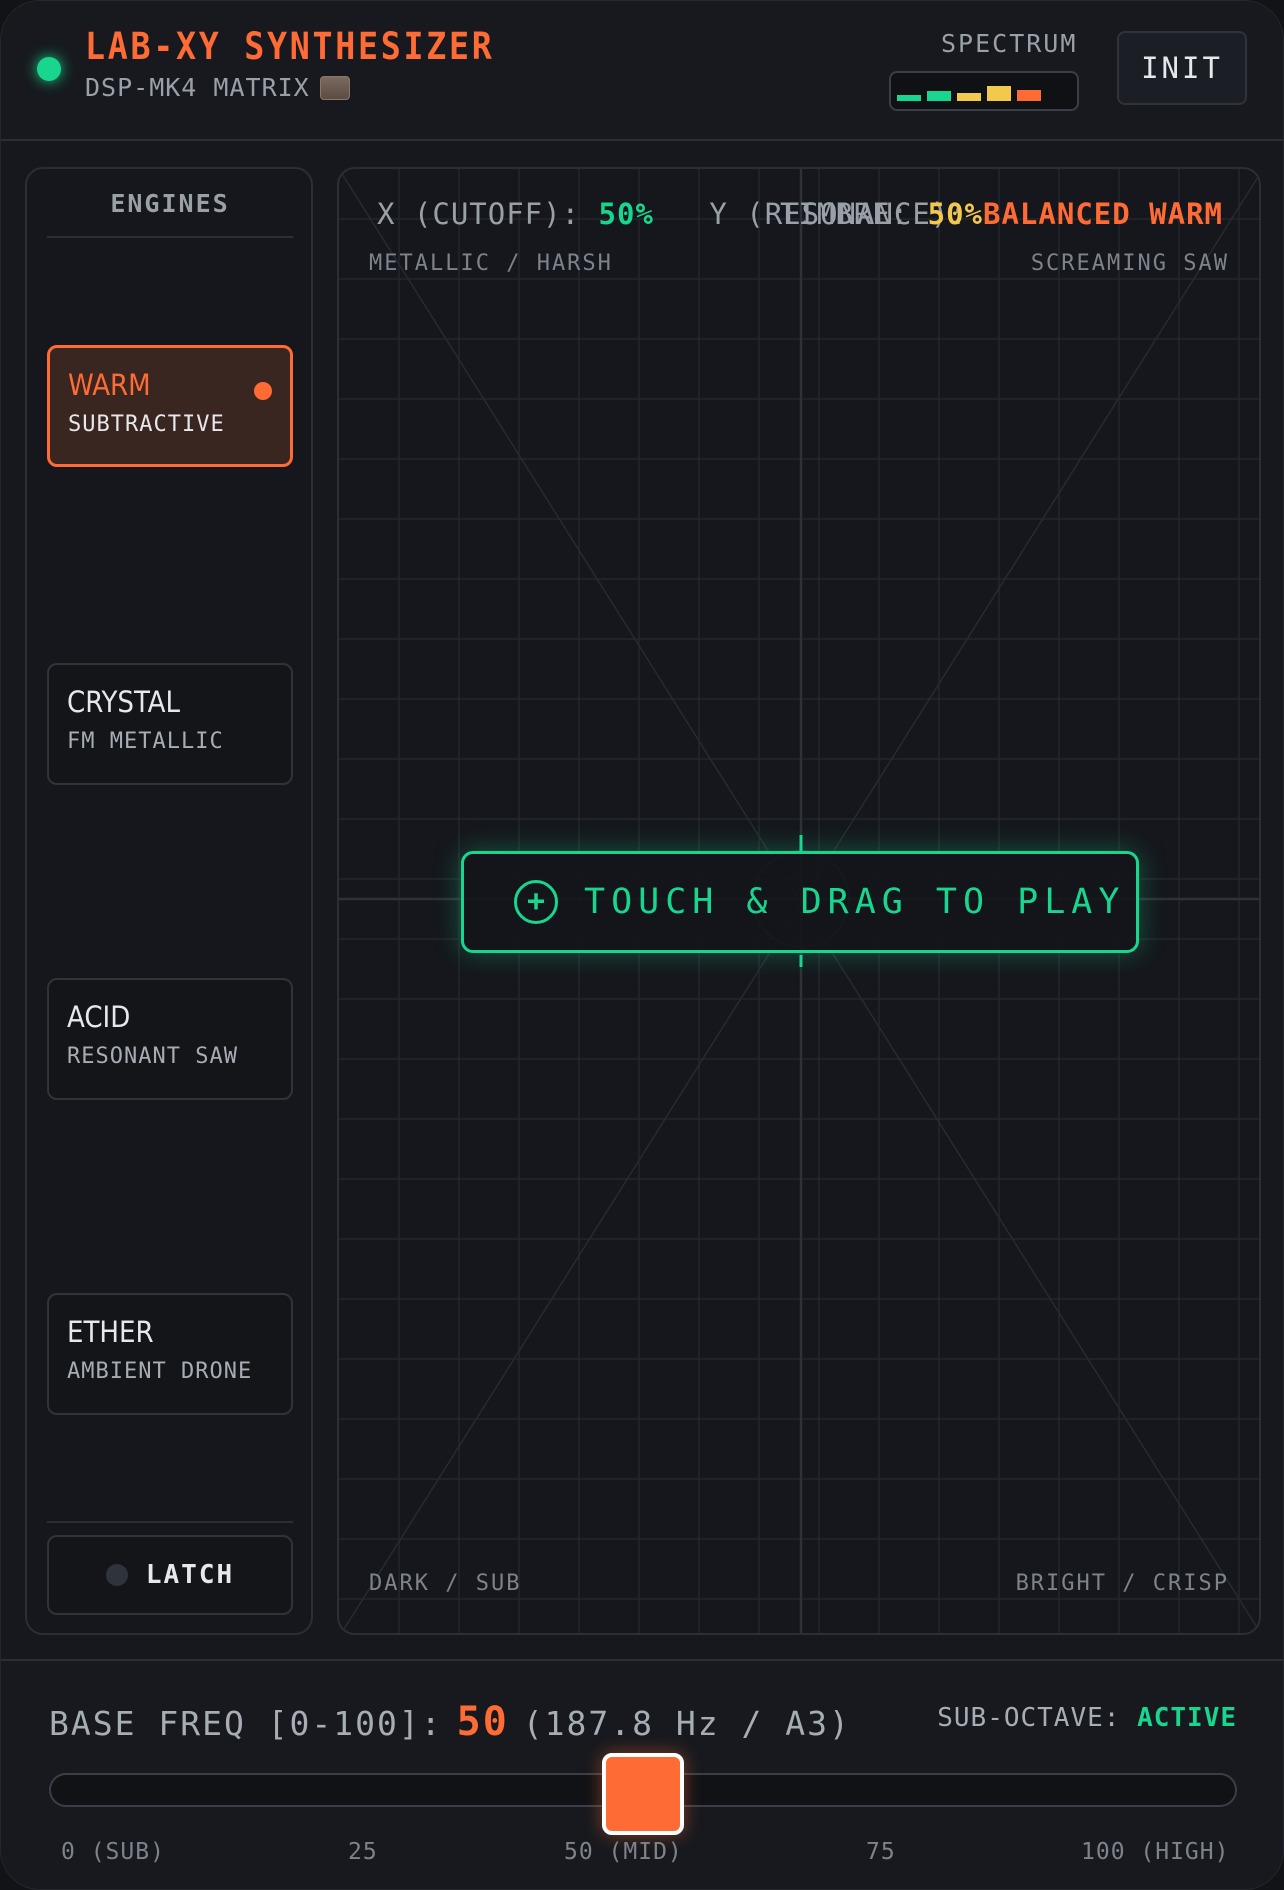 The height and width of the screenshot is (1890, 1284). I want to click on power-indicator, so click(49, 69).